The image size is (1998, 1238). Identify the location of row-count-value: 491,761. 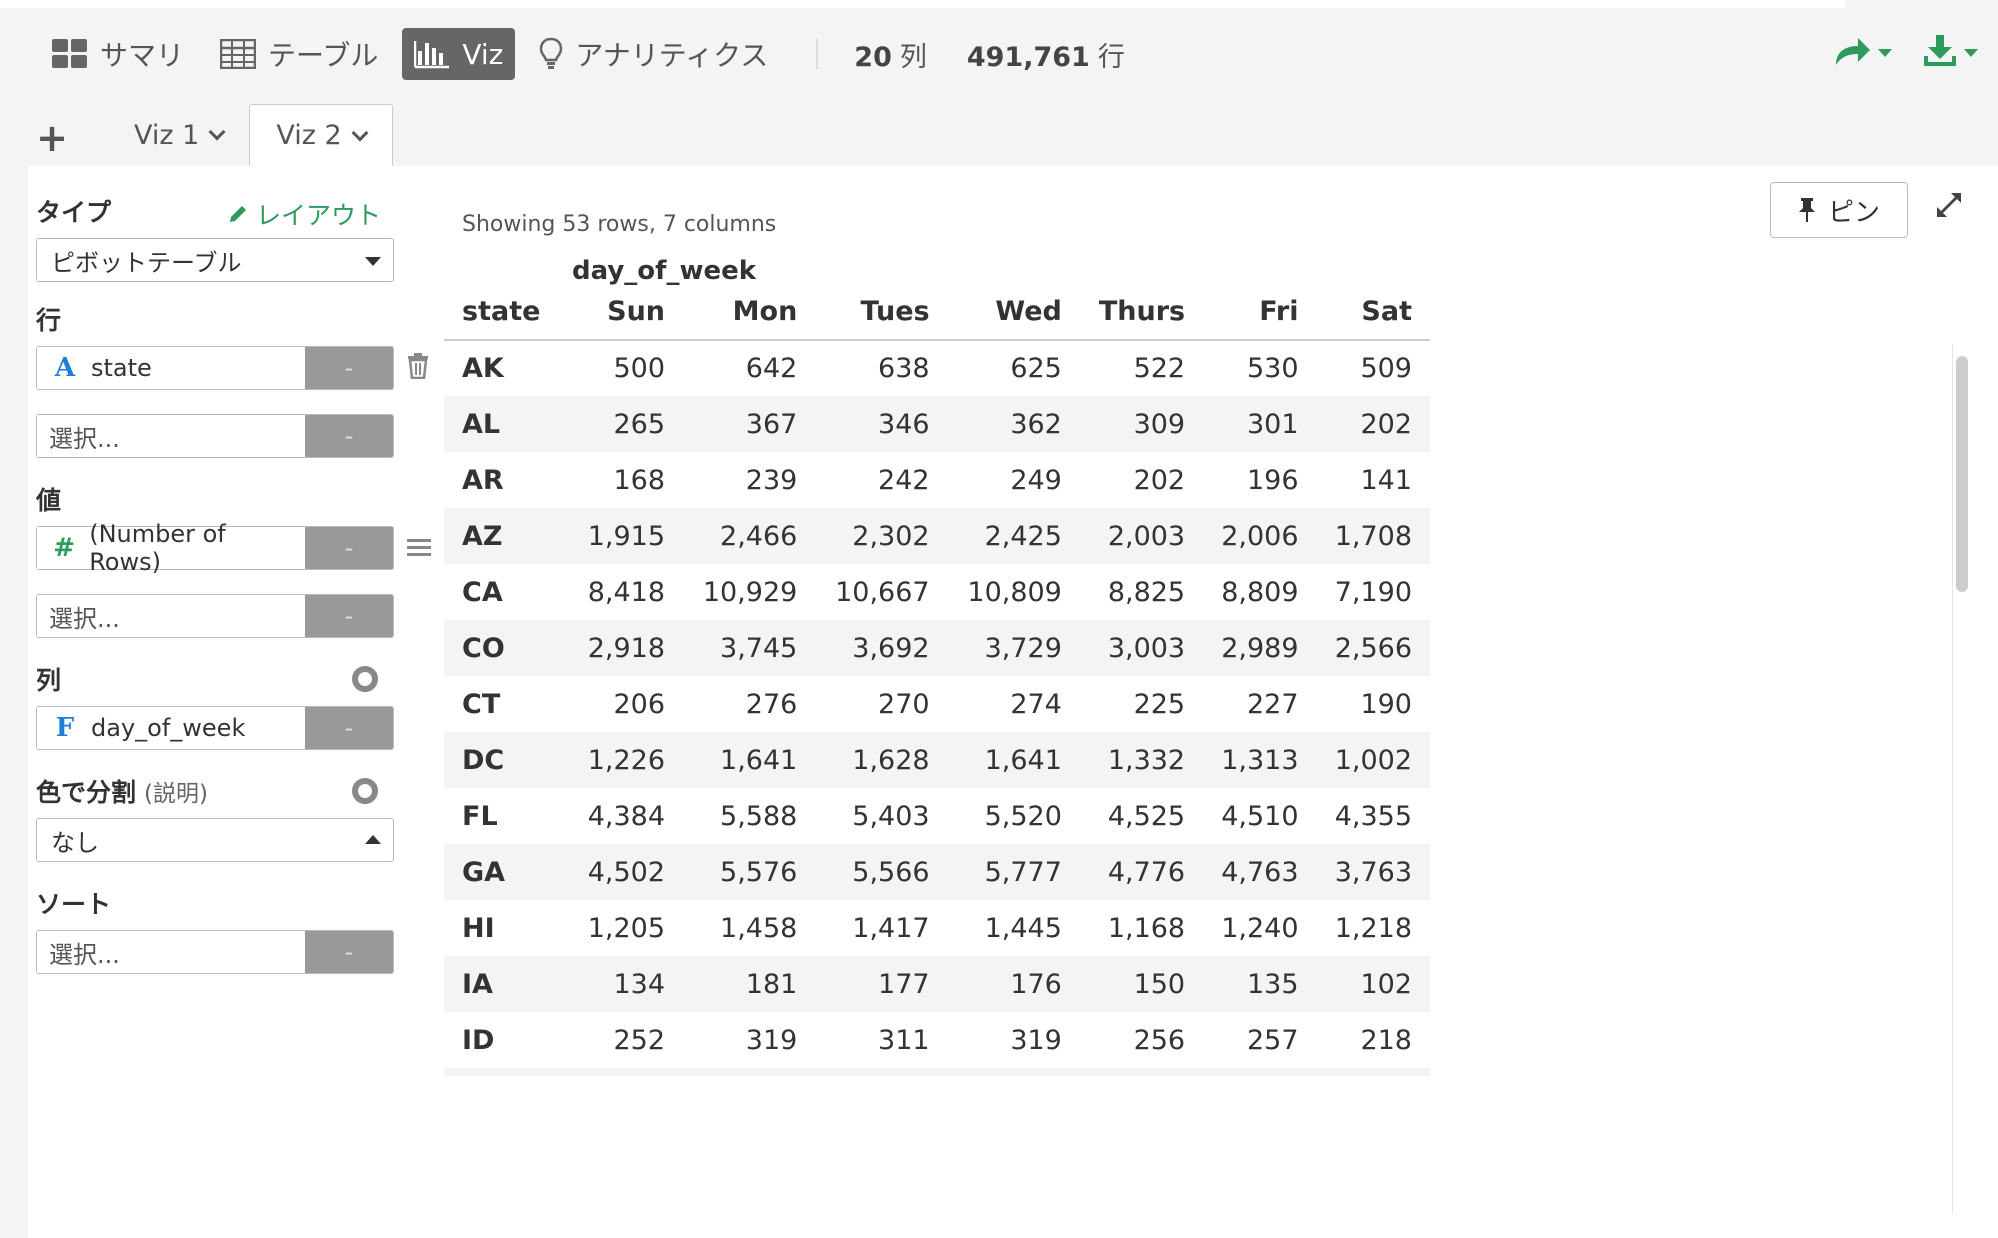
(1028, 57).